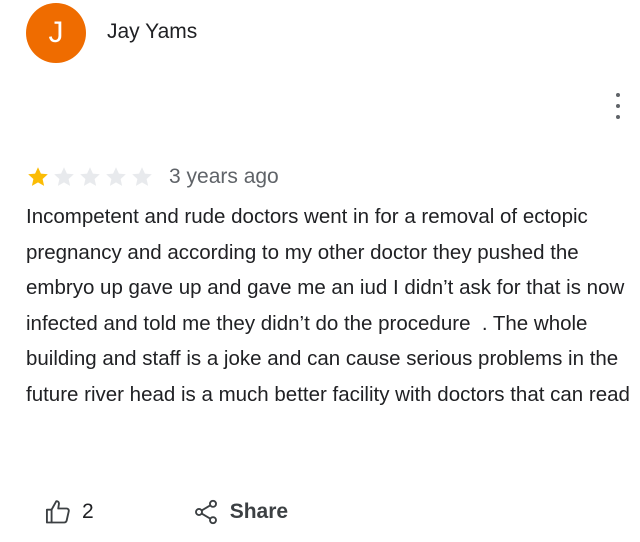 The width and height of the screenshot is (640, 542). I want to click on share-label: Share, so click(259, 511).